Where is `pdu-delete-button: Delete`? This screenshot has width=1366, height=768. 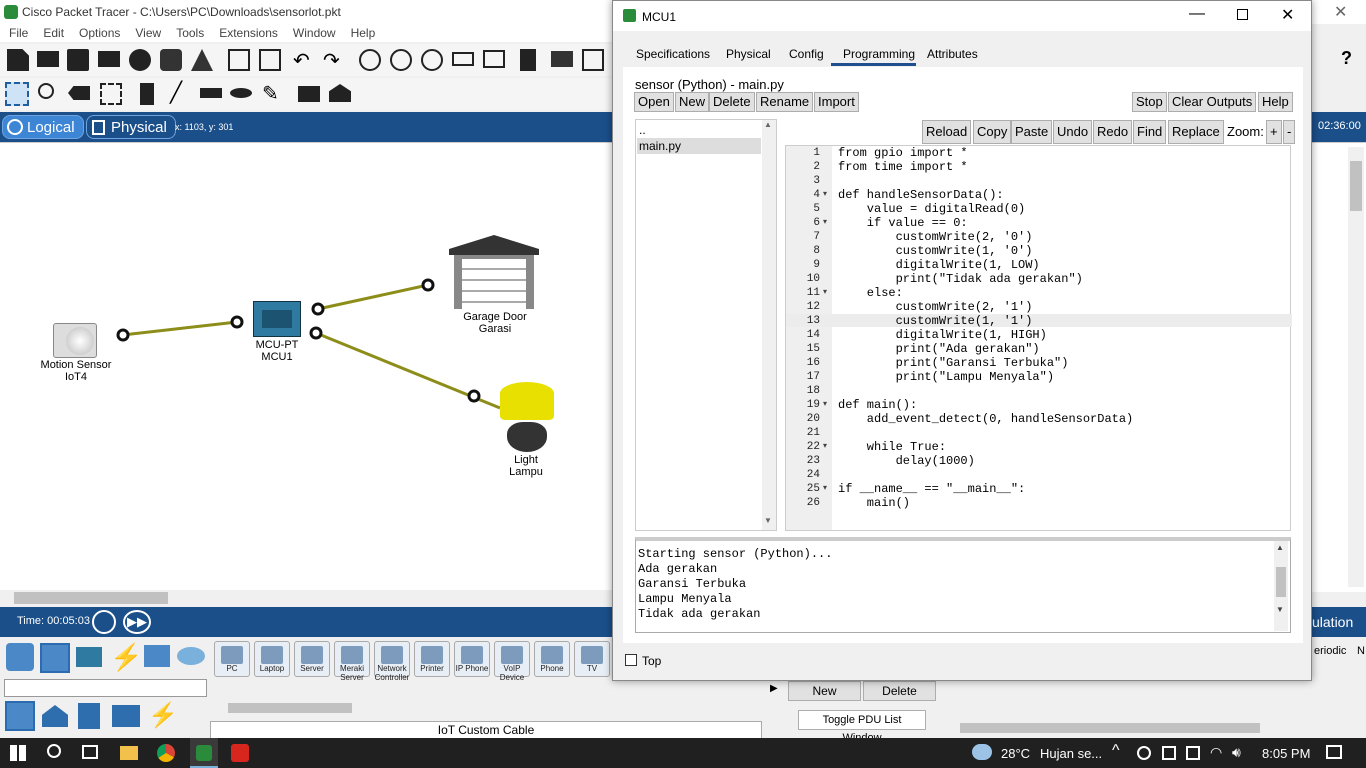
pdu-delete-button: Delete is located at coordinates (899, 691).